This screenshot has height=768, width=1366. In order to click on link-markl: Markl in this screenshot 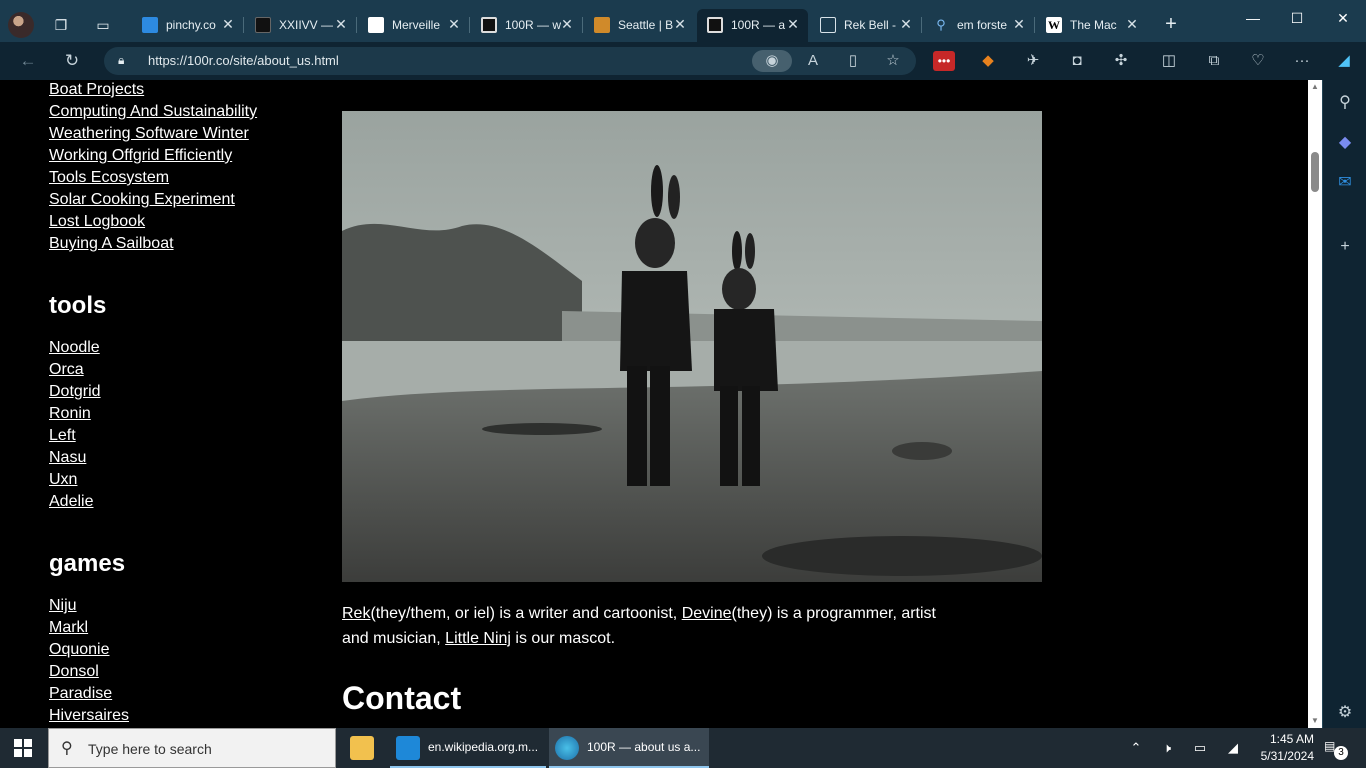, I will do `click(68, 628)`.